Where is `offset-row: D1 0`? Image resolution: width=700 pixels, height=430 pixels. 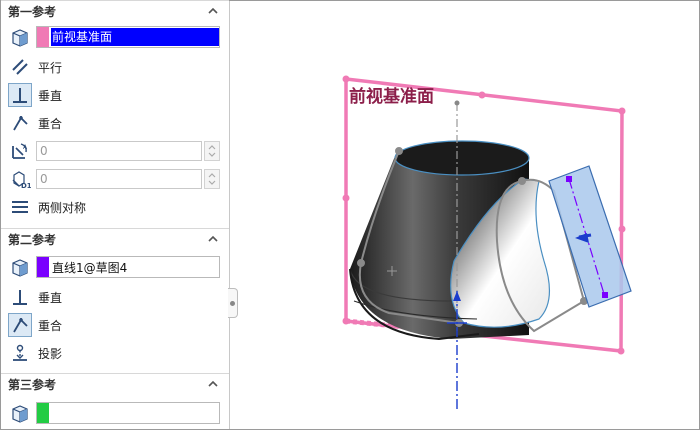
offset-row: D1 0 is located at coordinates (115, 179).